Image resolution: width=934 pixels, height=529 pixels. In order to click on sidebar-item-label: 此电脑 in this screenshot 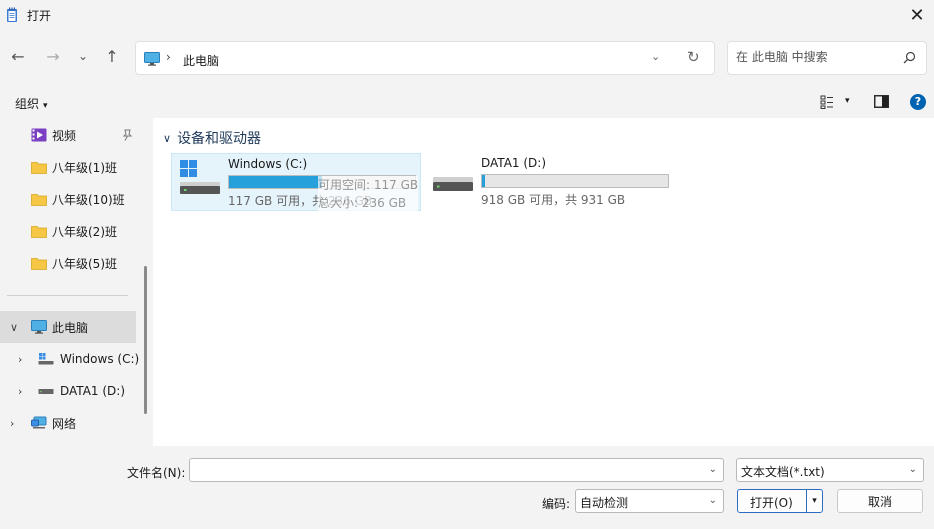, I will do `click(70, 327)`.